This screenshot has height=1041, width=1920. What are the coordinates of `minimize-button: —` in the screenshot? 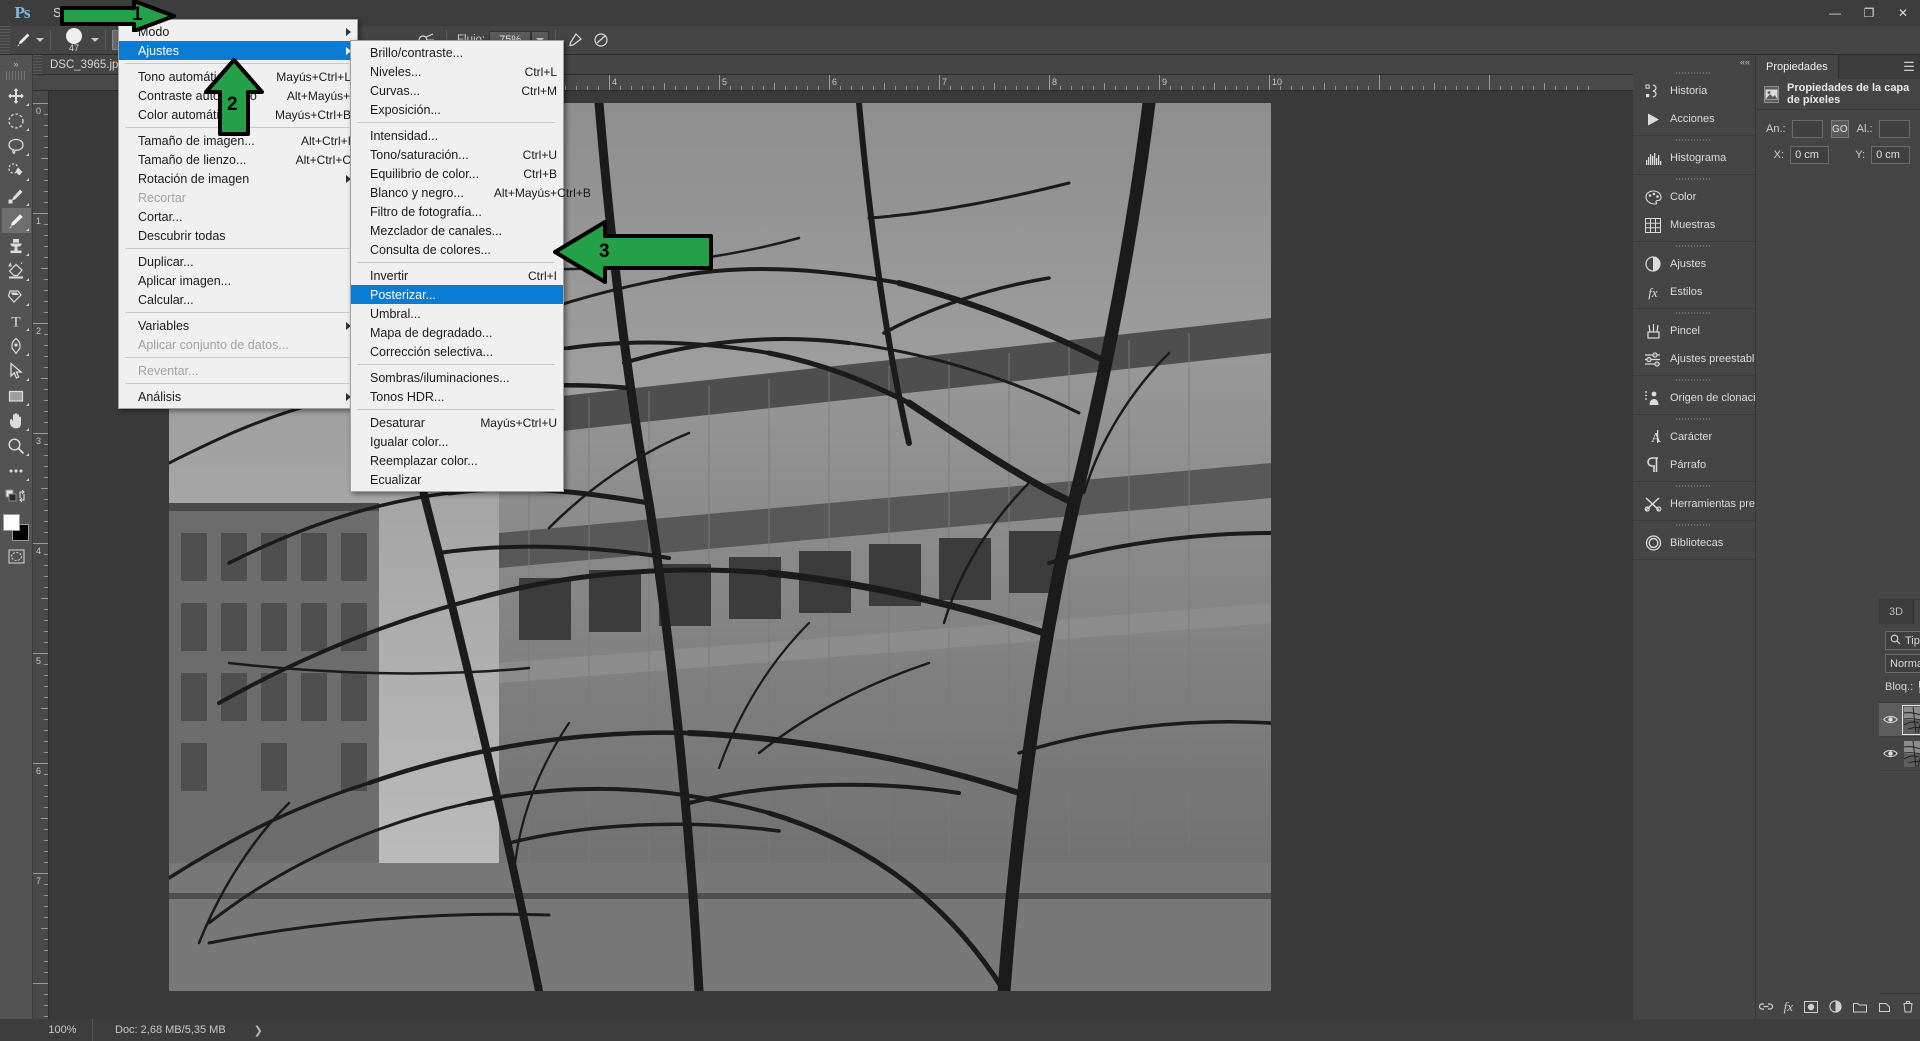 It's located at (1835, 13).